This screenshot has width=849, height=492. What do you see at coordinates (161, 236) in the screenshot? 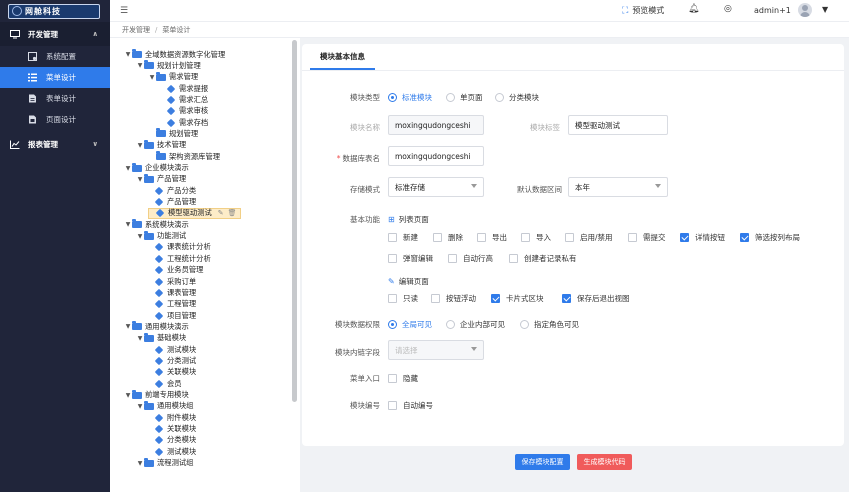
I see `tree-node: ▼ 功能测试` at bounding box center [161, 236].